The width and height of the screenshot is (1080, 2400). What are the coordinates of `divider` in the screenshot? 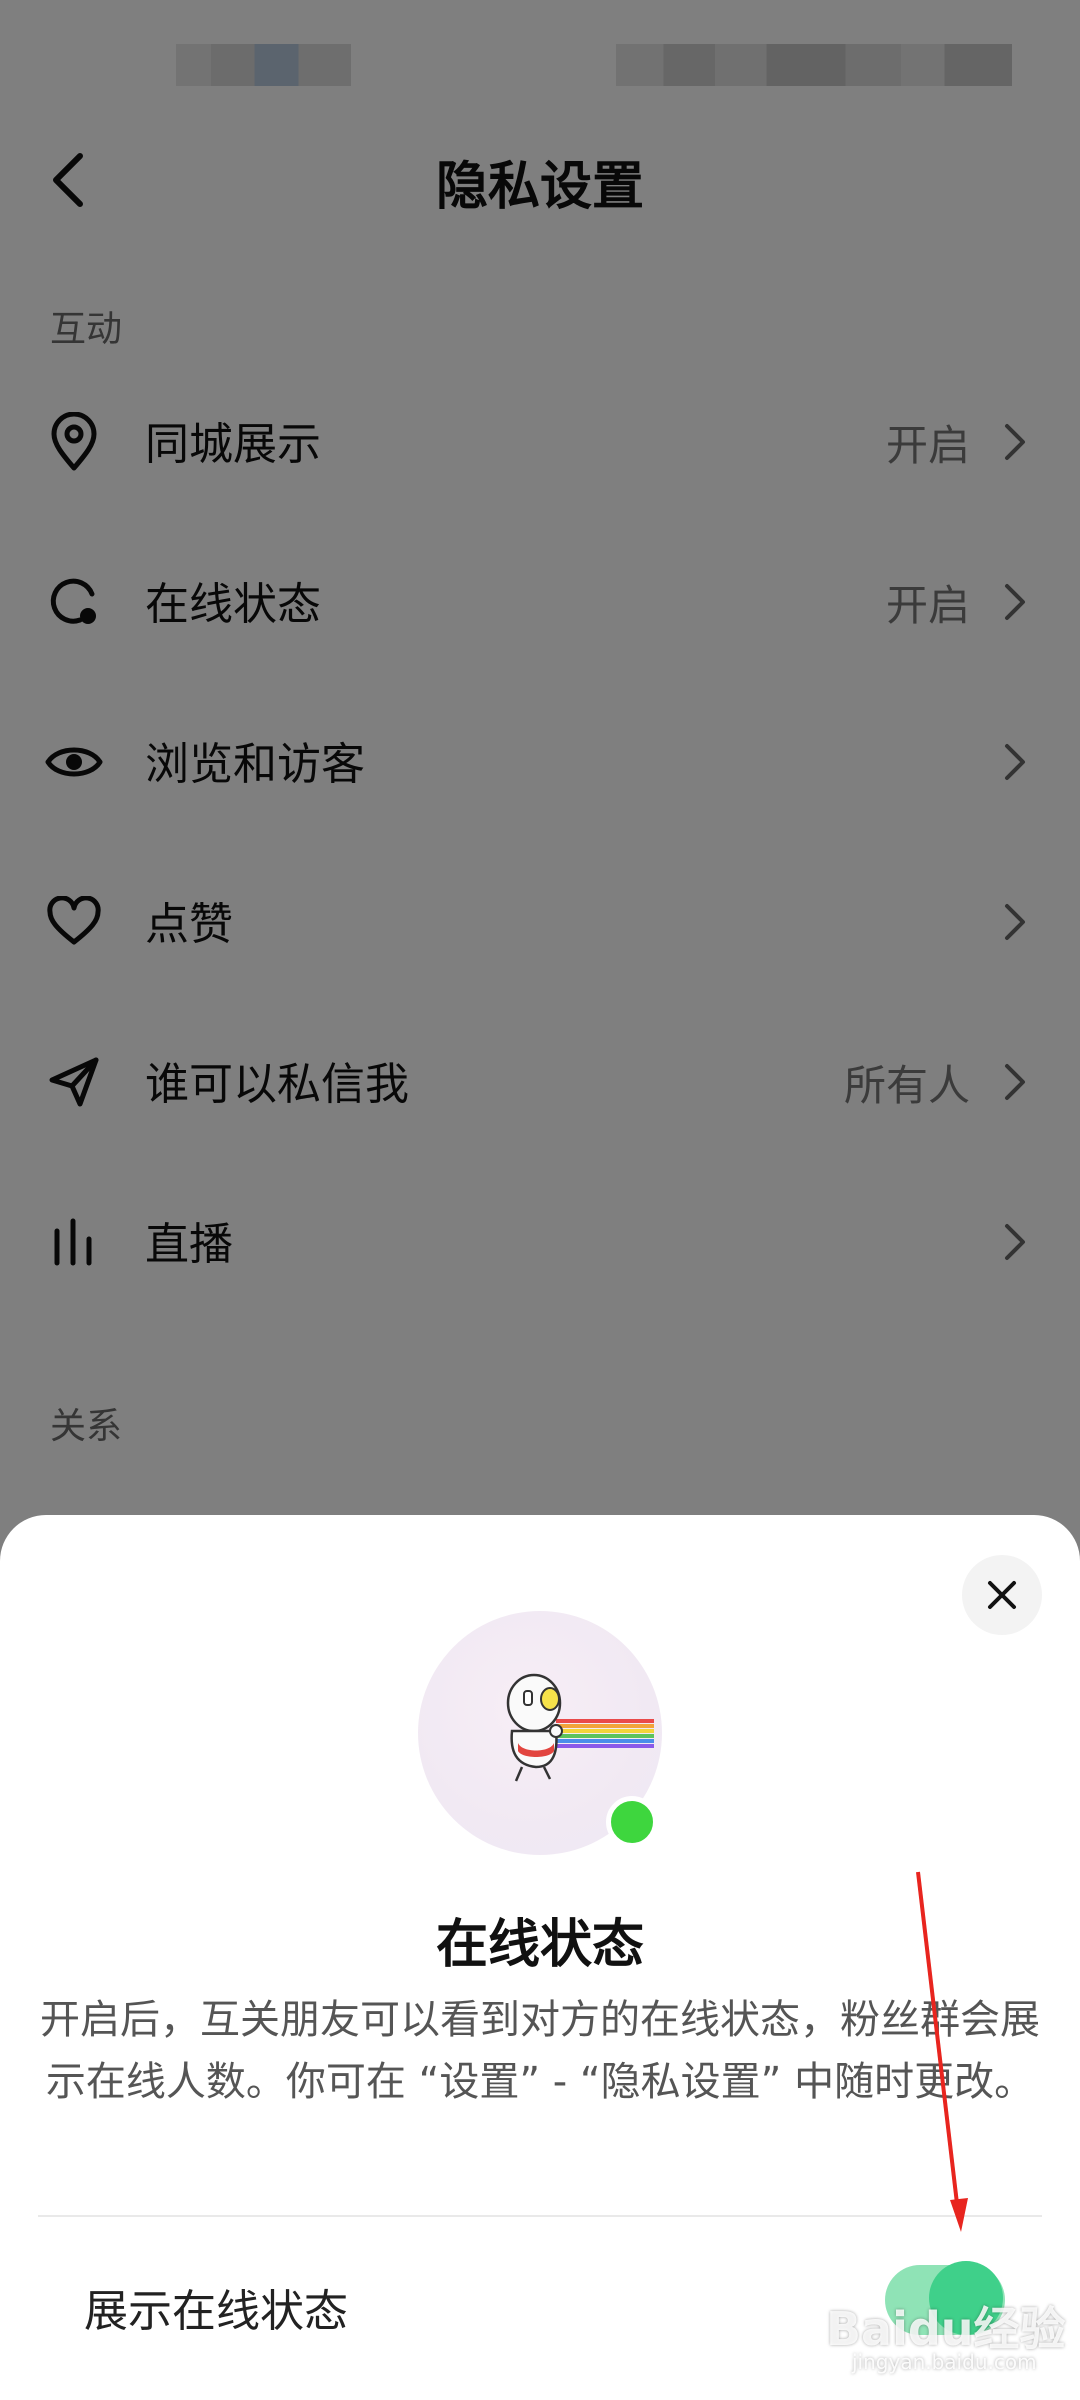 It's located at (540, 2216).